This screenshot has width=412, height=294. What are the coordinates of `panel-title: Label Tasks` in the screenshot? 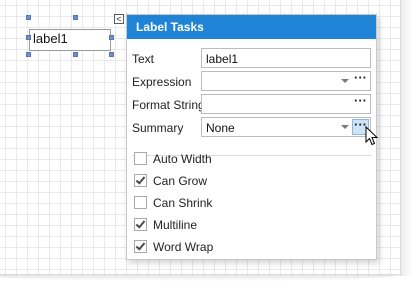 It's located at (251, 27).